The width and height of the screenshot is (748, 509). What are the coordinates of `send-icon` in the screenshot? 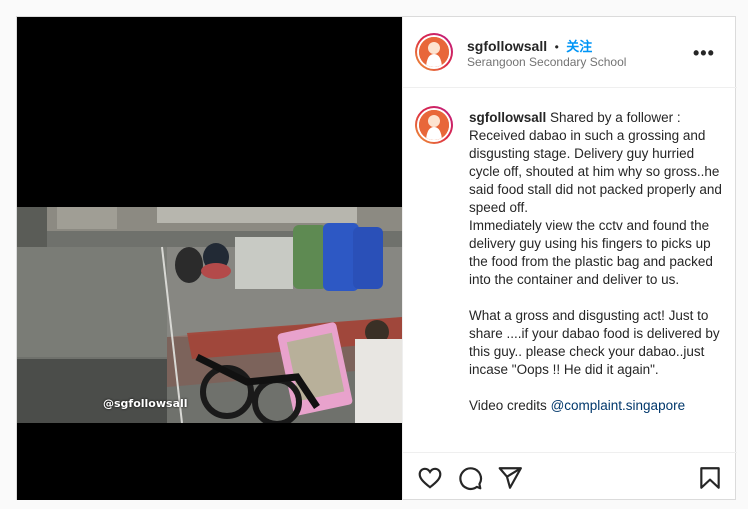 It's located at (510, 478).